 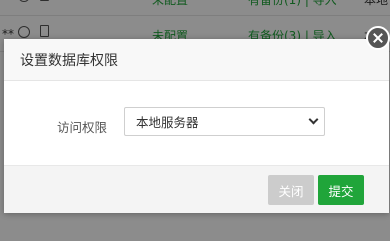 What do you see at coordinates (167, 122) in the screenshot?
I see `select-value: 本地服务器` at bounding box center [167, 122].